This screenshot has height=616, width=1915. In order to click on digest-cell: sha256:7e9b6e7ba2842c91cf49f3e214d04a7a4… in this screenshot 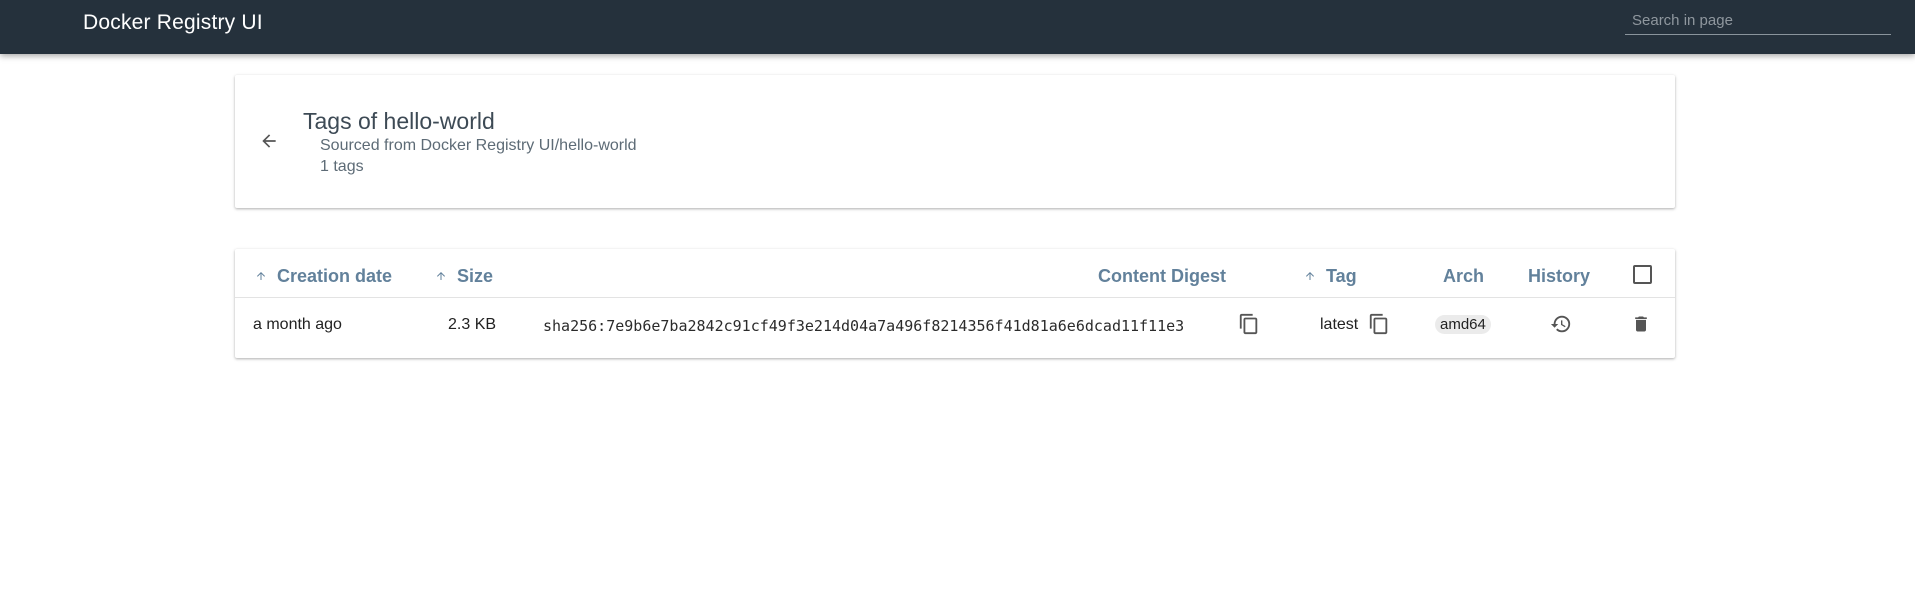, I will do `click(864, 326)`.